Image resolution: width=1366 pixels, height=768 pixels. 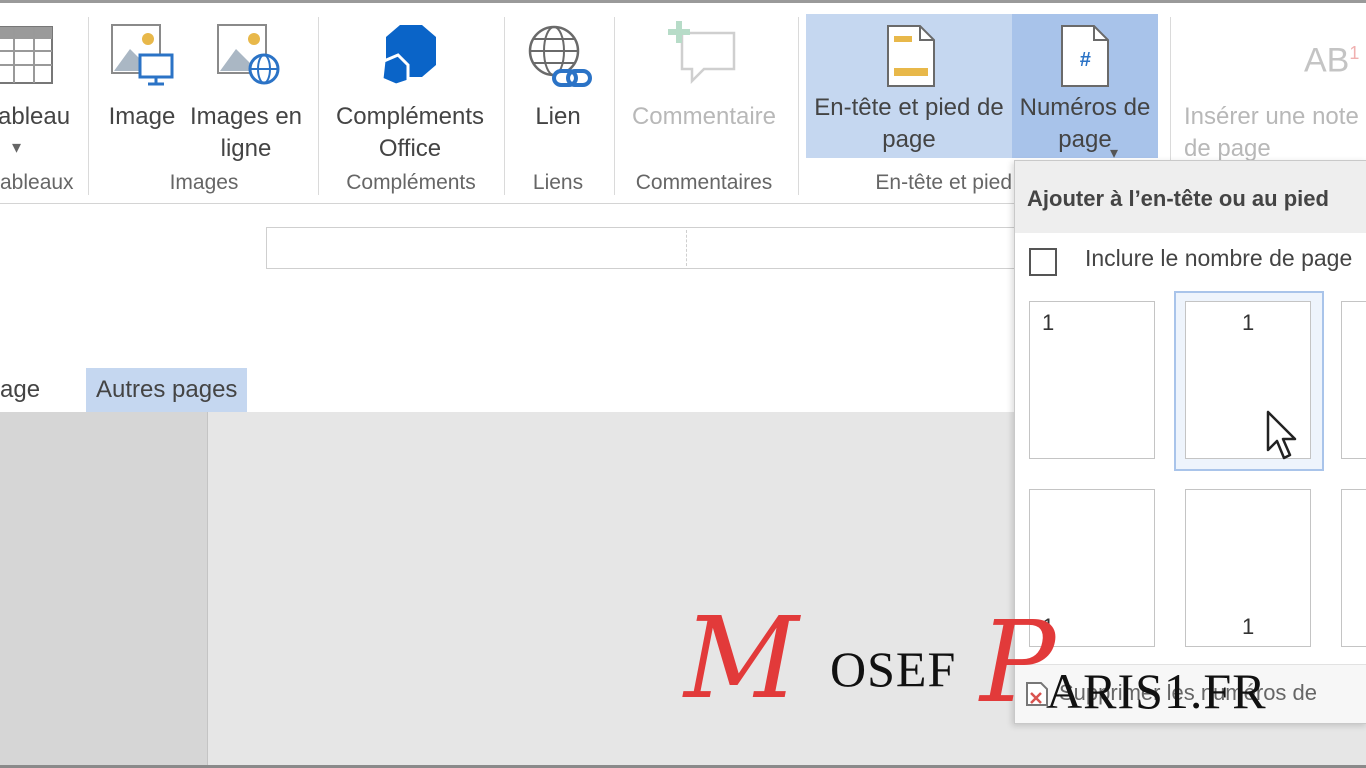 I want to click on footnote-icon-text: AB, so click(x=1327, y=60).